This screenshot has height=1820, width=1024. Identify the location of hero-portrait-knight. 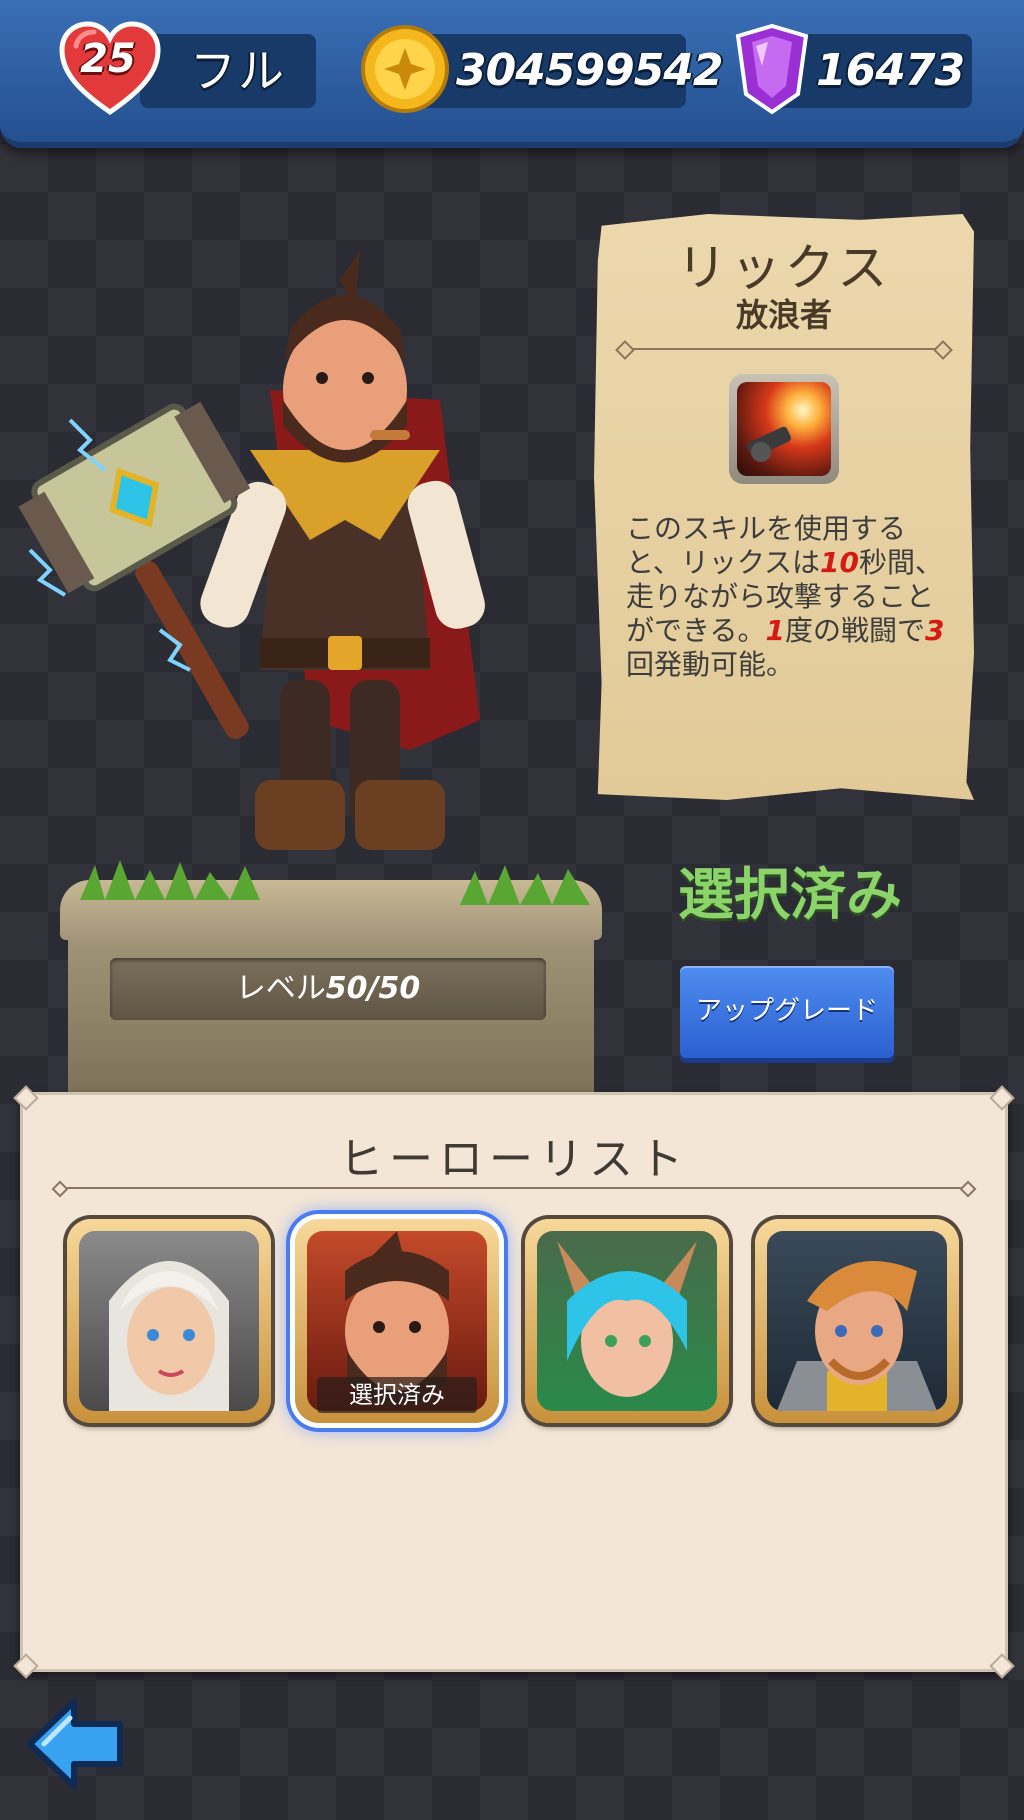
(857, 1321).